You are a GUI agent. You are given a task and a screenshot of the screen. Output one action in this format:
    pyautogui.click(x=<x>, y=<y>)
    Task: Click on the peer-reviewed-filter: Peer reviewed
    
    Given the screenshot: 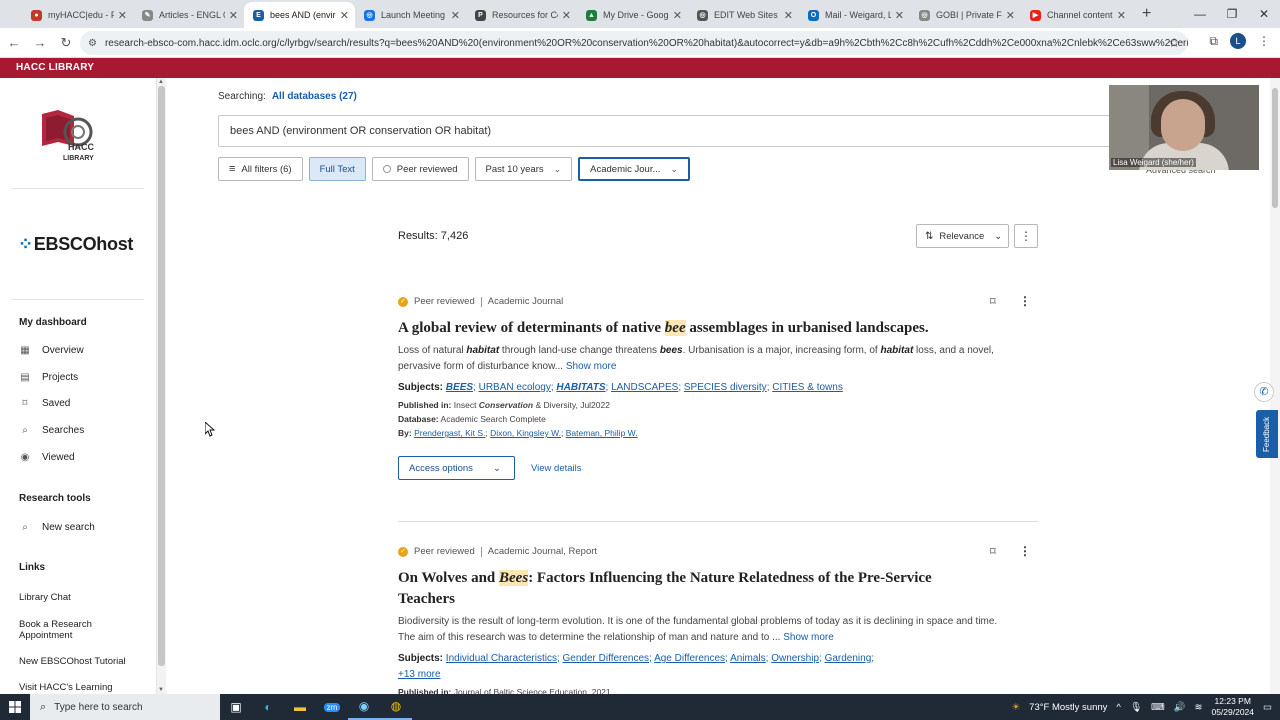 What is the action you would take?
    pyautogui.click(x=420, y=169)
    